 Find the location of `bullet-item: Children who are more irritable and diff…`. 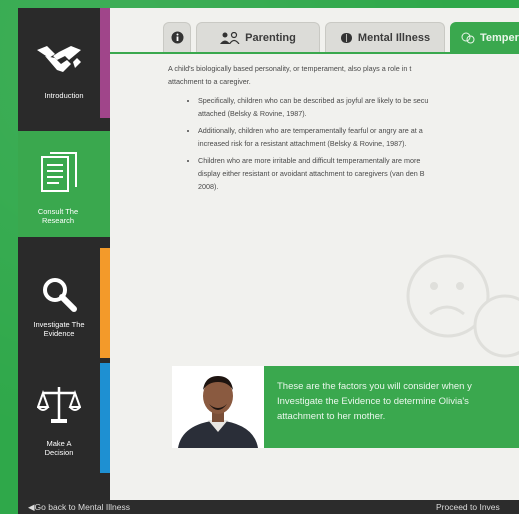

bullet-item: Children who are more irritable and diff… is located at coordinates (358, 173).